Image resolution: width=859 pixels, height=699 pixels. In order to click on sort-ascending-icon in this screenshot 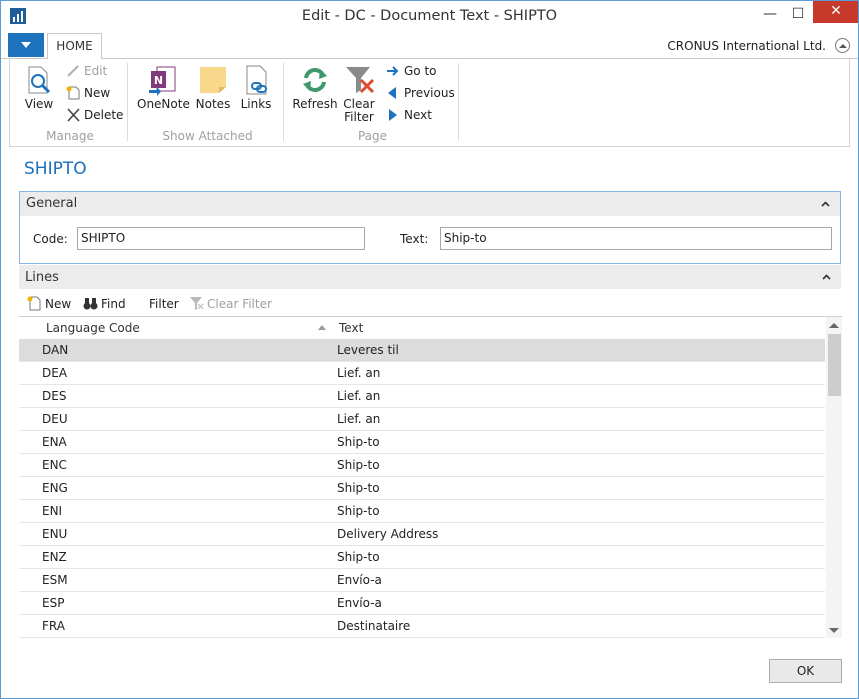, I will do `click(322, 327)`.